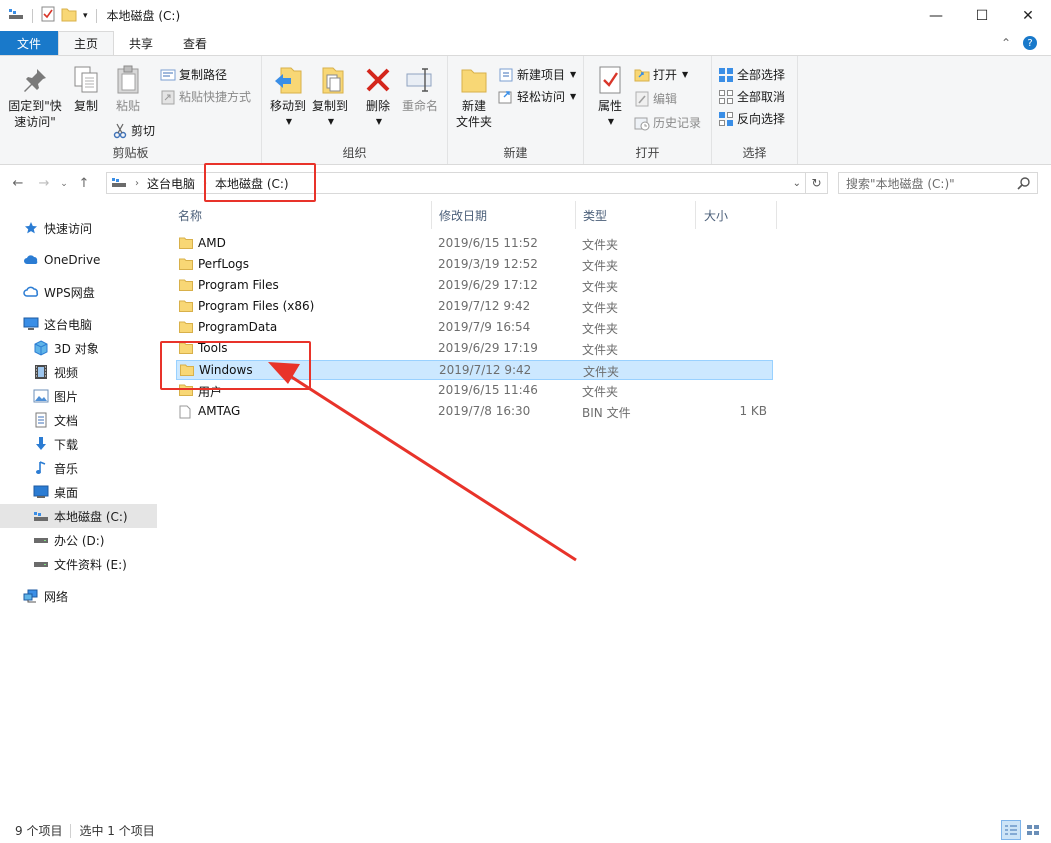 This screenshot has width=1051, height=843. I want to click on ribbon-tabs: 文件 主页 共享 查看 ⌃ ?, so click(525, 43).